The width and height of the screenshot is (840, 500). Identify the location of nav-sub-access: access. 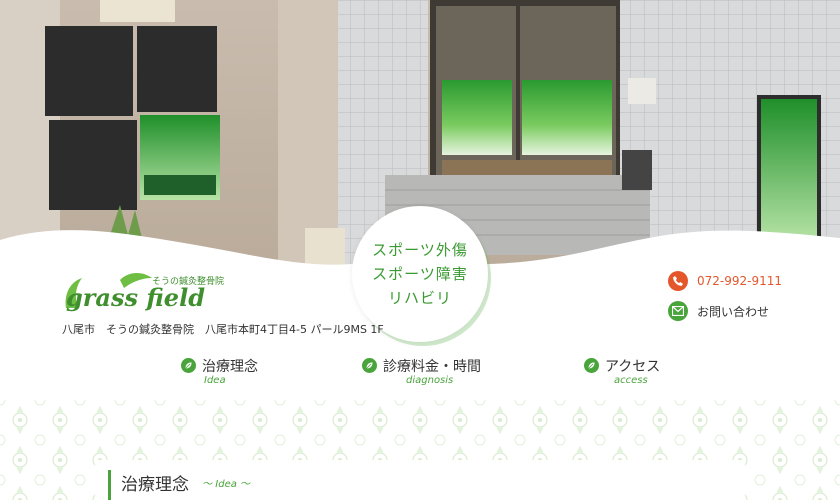
(631, 380).